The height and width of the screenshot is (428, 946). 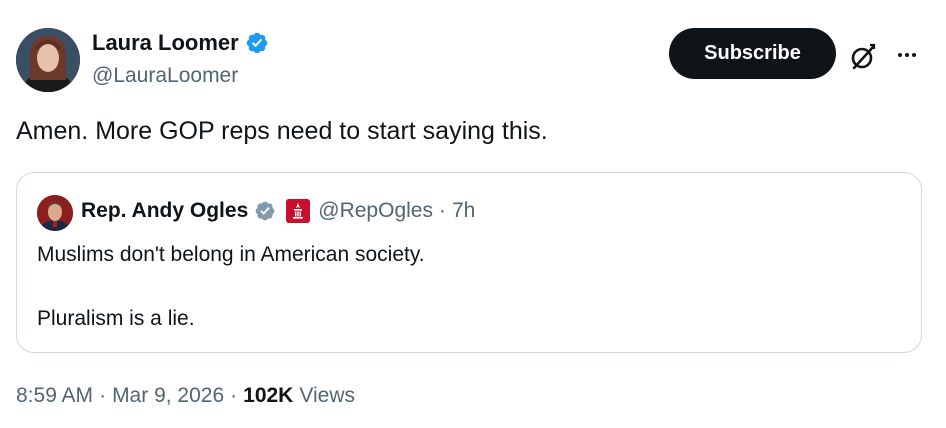 I want to click on government-badge-icon, so click(x=265, y=211).